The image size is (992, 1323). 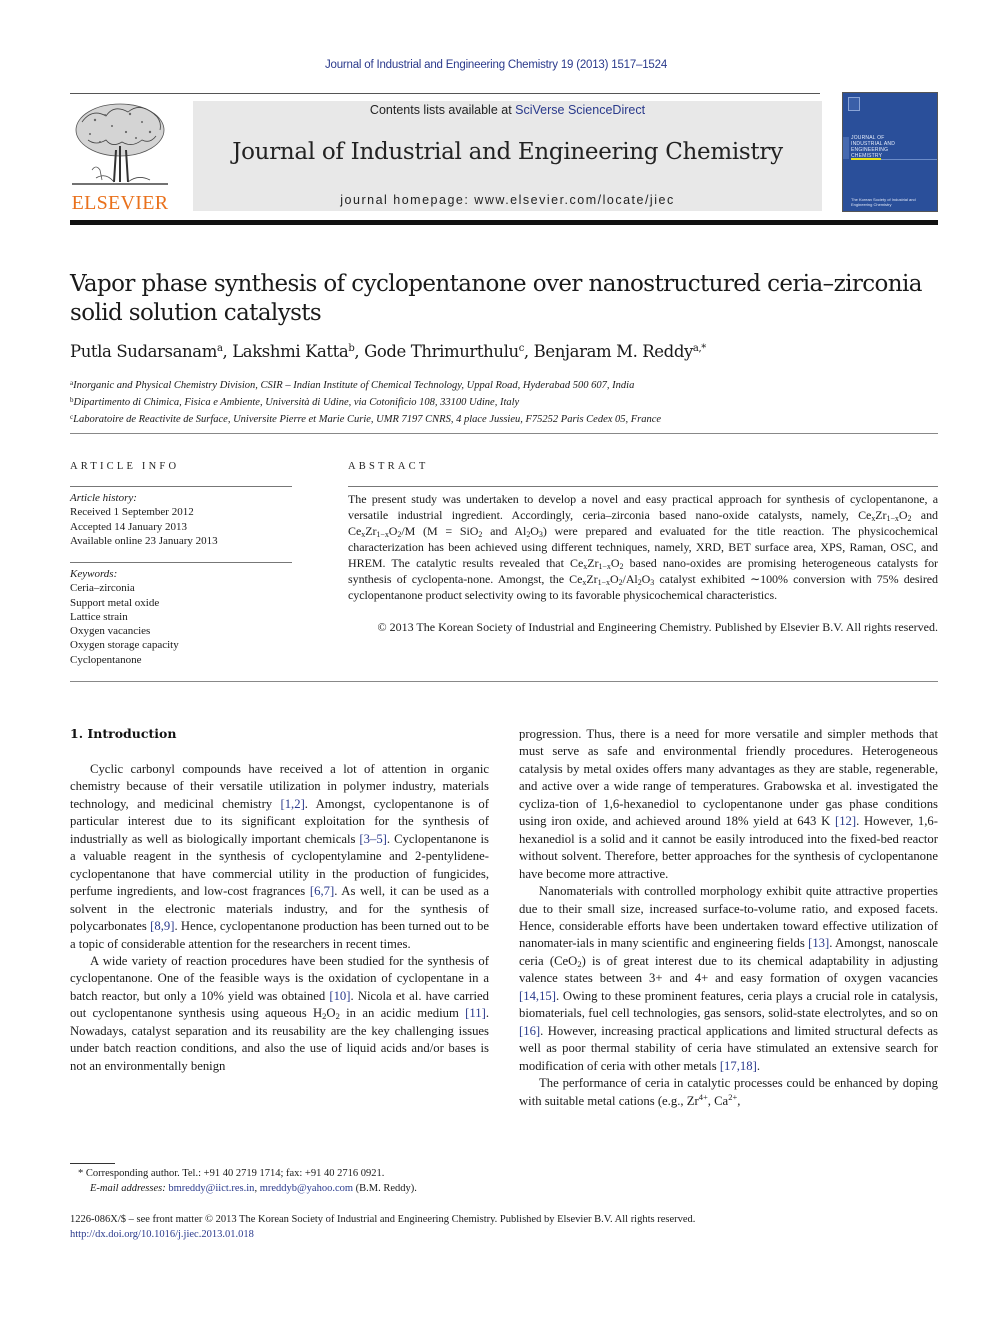 I want to click on citation-link: [10], so click(x=339, y=996).